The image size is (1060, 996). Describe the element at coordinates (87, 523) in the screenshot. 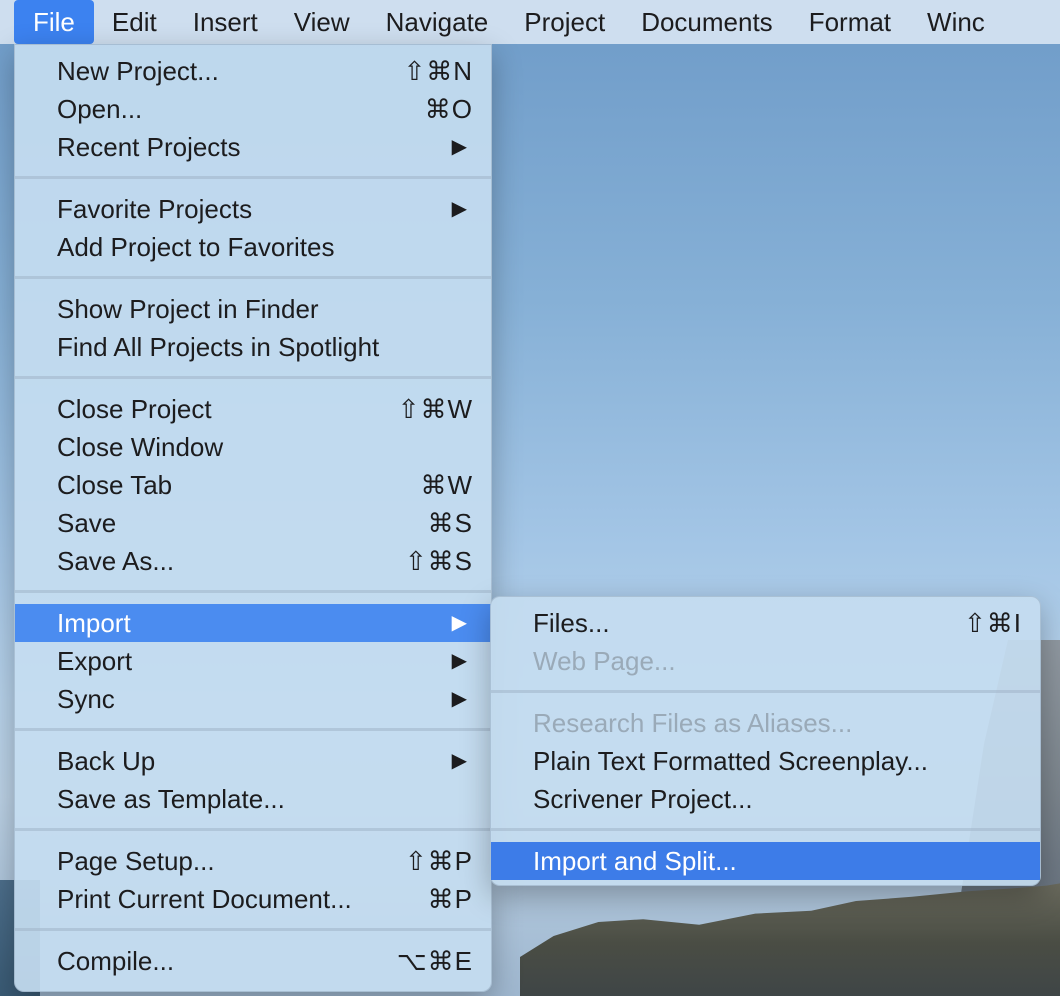

I see `menu-item-label: Save` at that location.